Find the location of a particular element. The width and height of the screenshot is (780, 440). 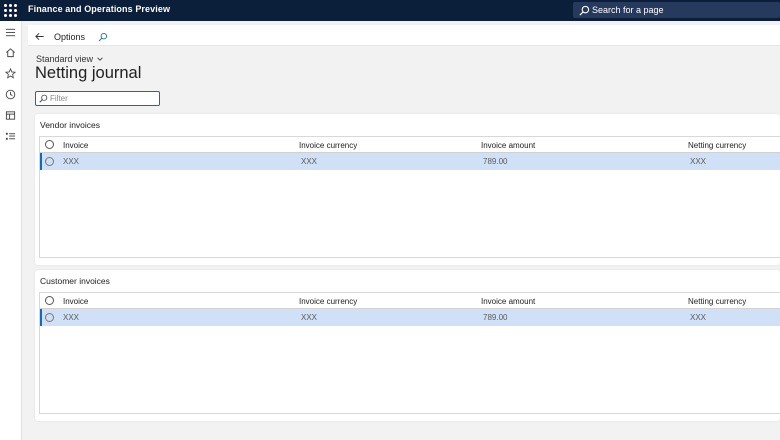

search-label: Search for a page is located at coordinates (628, 10).